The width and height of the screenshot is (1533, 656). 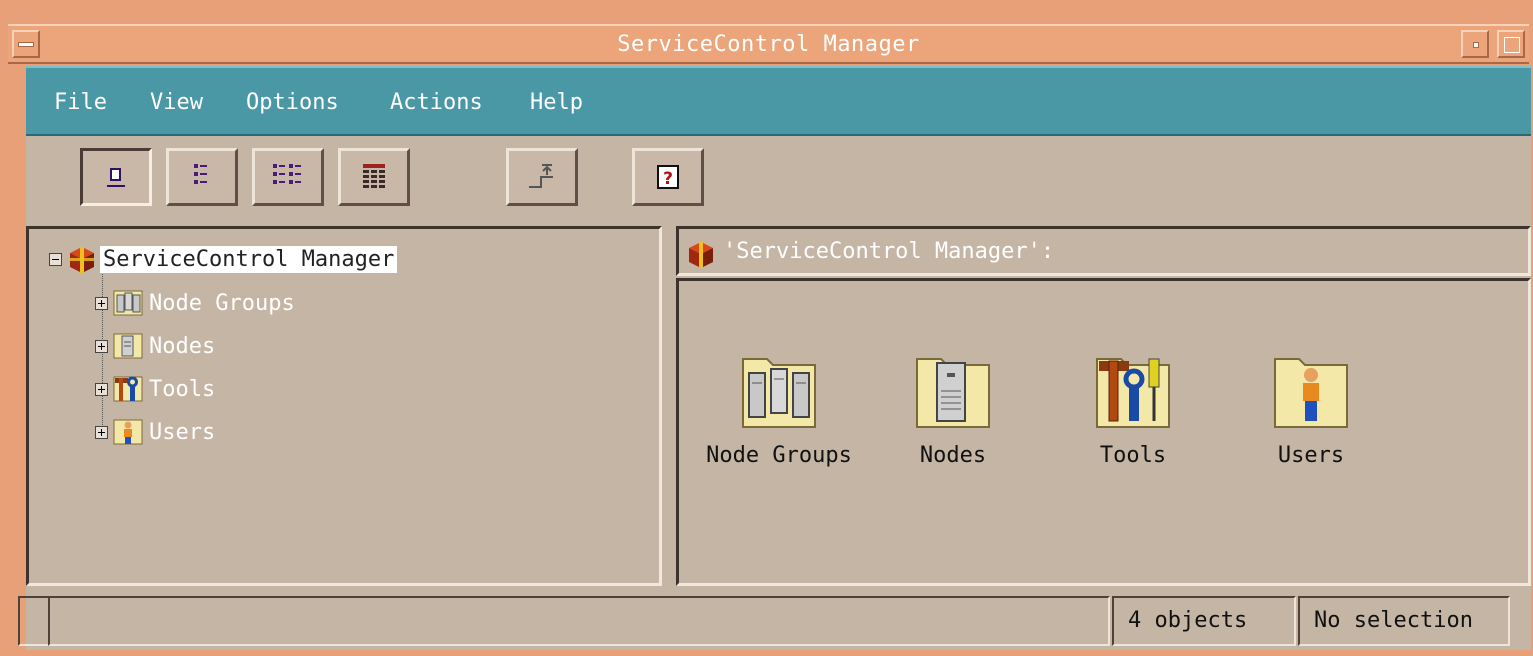 I want to click on up-one-level-button, so click(x=542, y=177).